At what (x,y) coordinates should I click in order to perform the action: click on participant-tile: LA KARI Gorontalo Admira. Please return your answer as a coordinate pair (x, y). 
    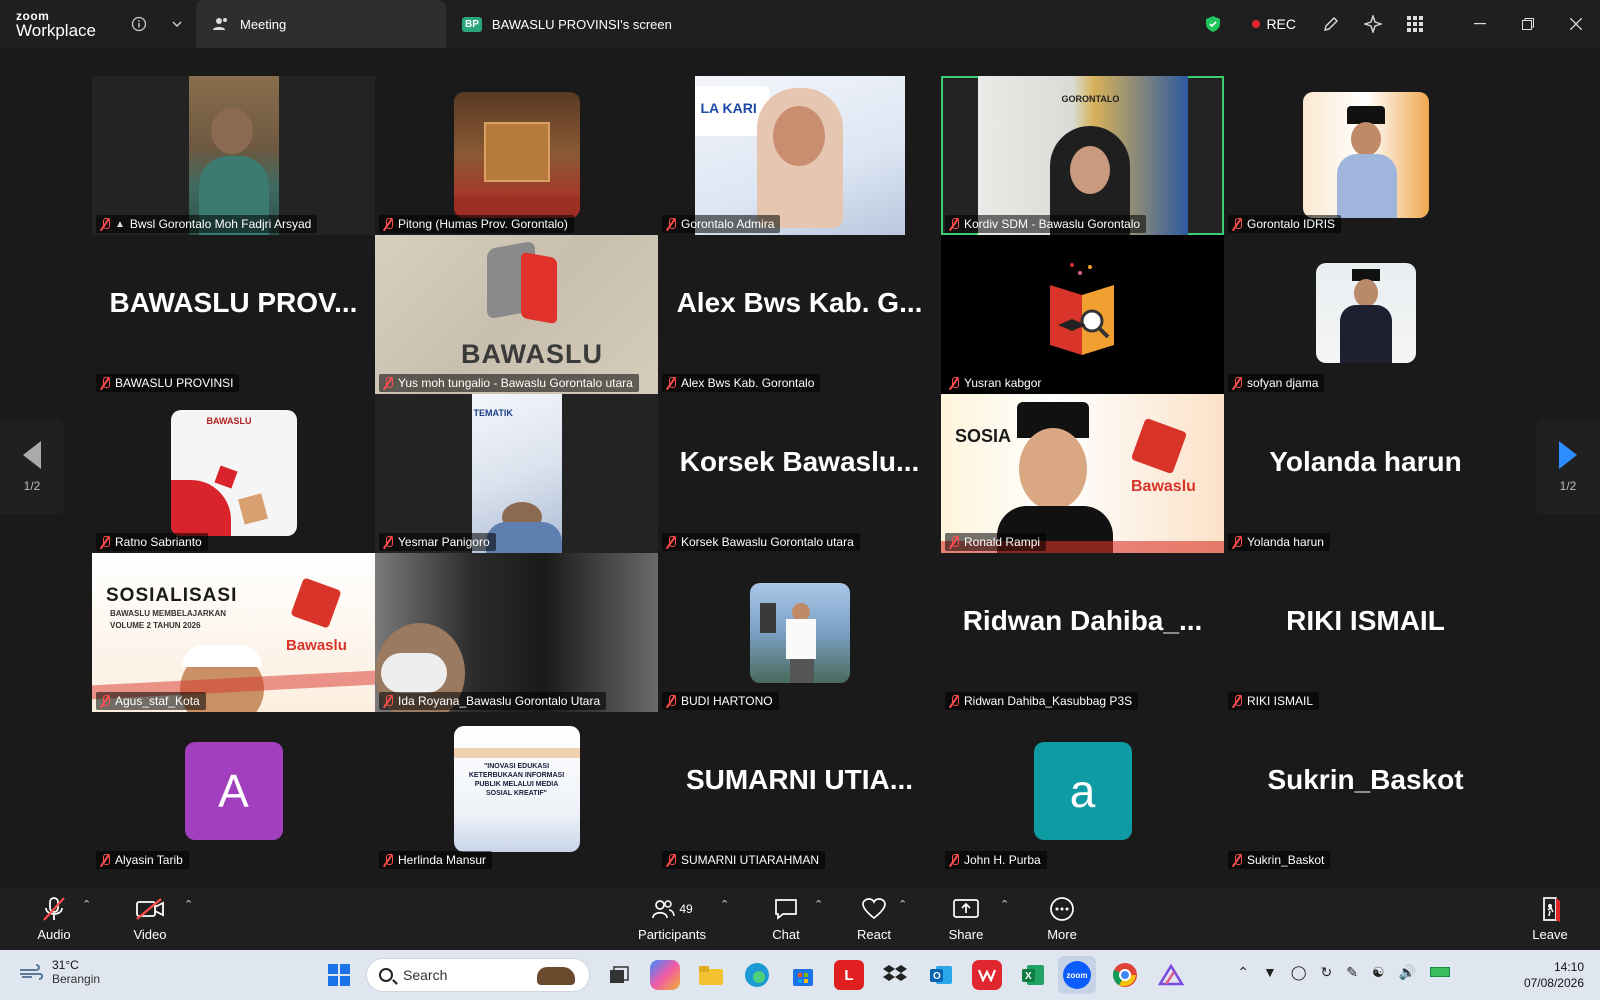
    Looking at the image, I should click on (799, 155).